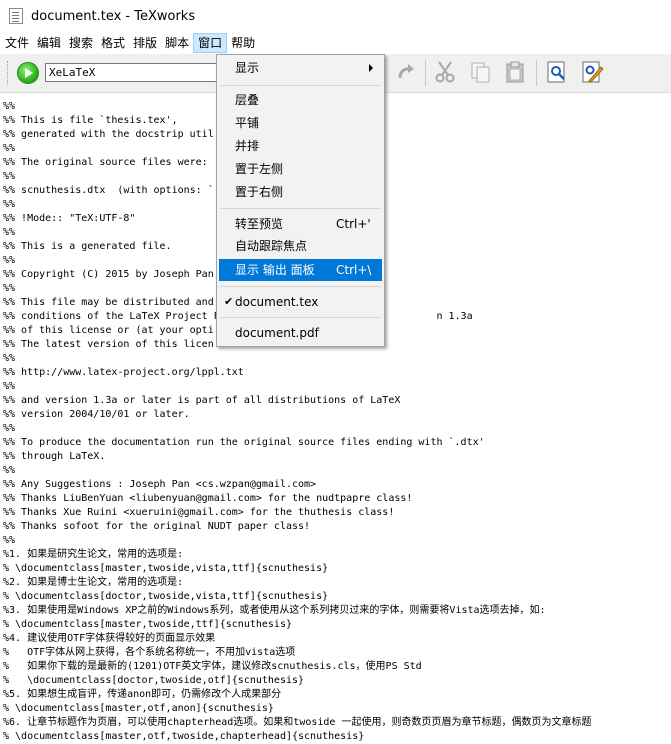 This screenshot has width=671, height=744. I want to click on menu-search: 搜索, so click(81, 43).